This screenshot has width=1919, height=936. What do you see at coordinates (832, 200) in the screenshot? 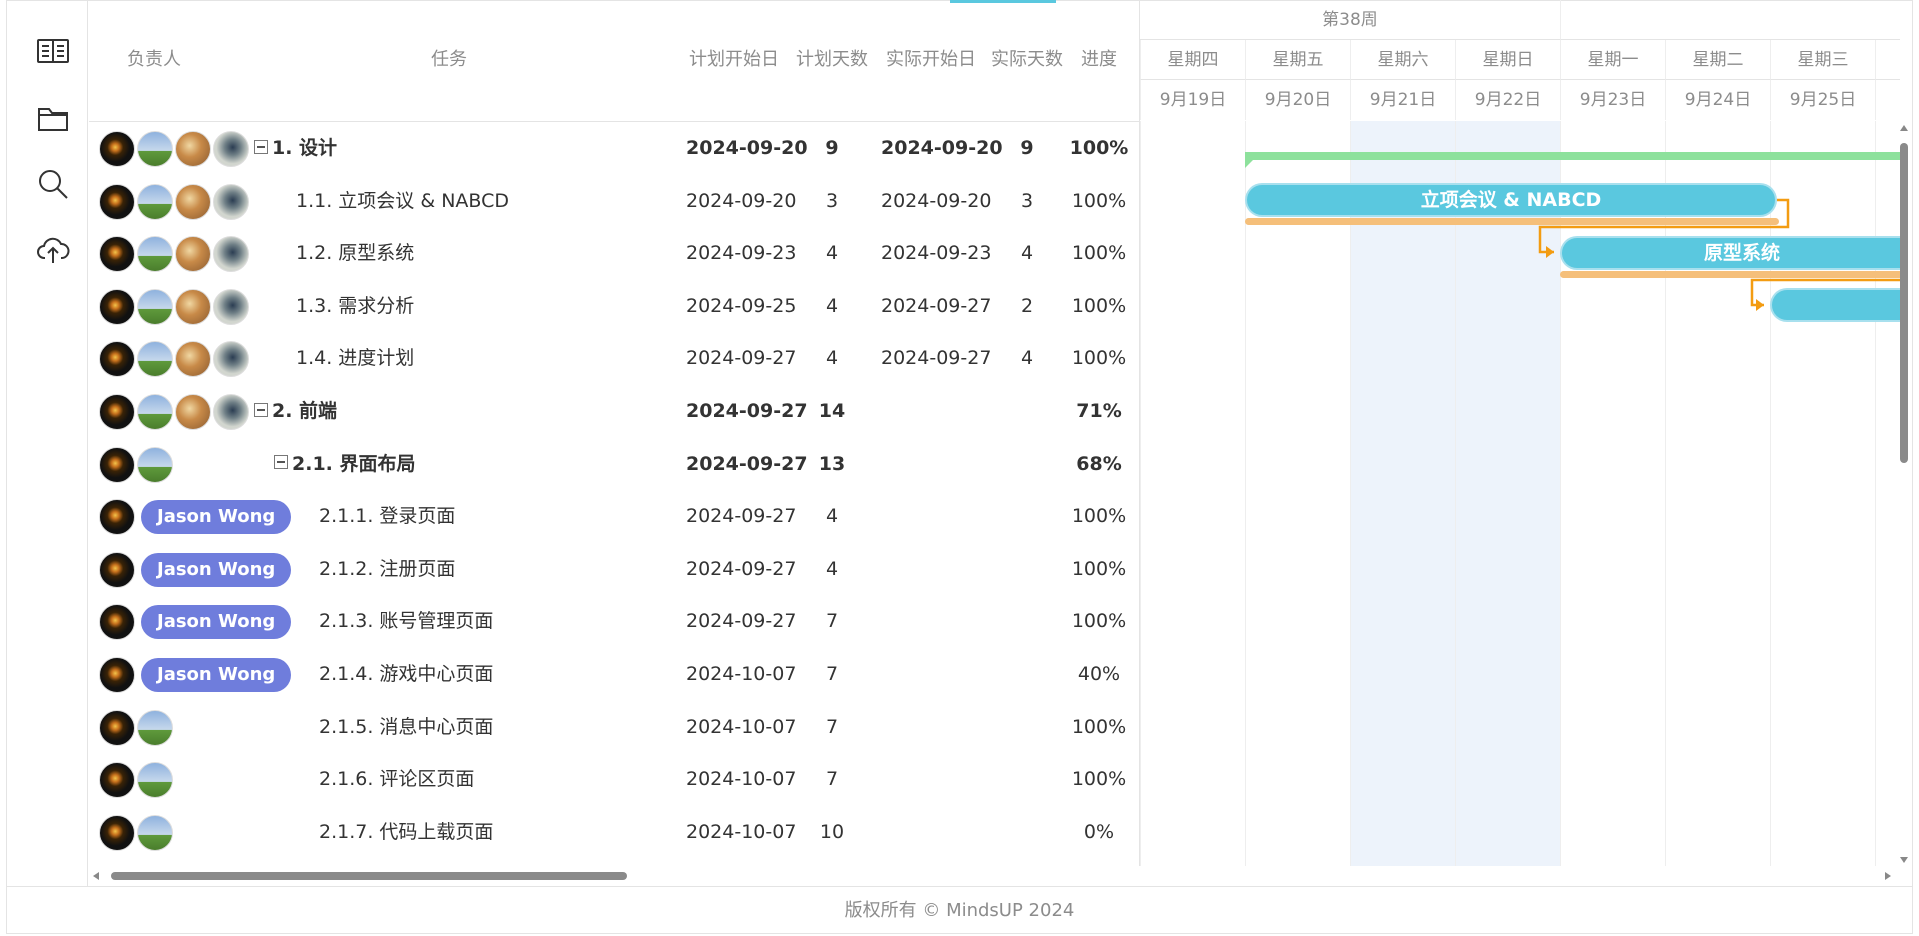
I see `plan-days-cell: 3` at bounding box center [832, 200].